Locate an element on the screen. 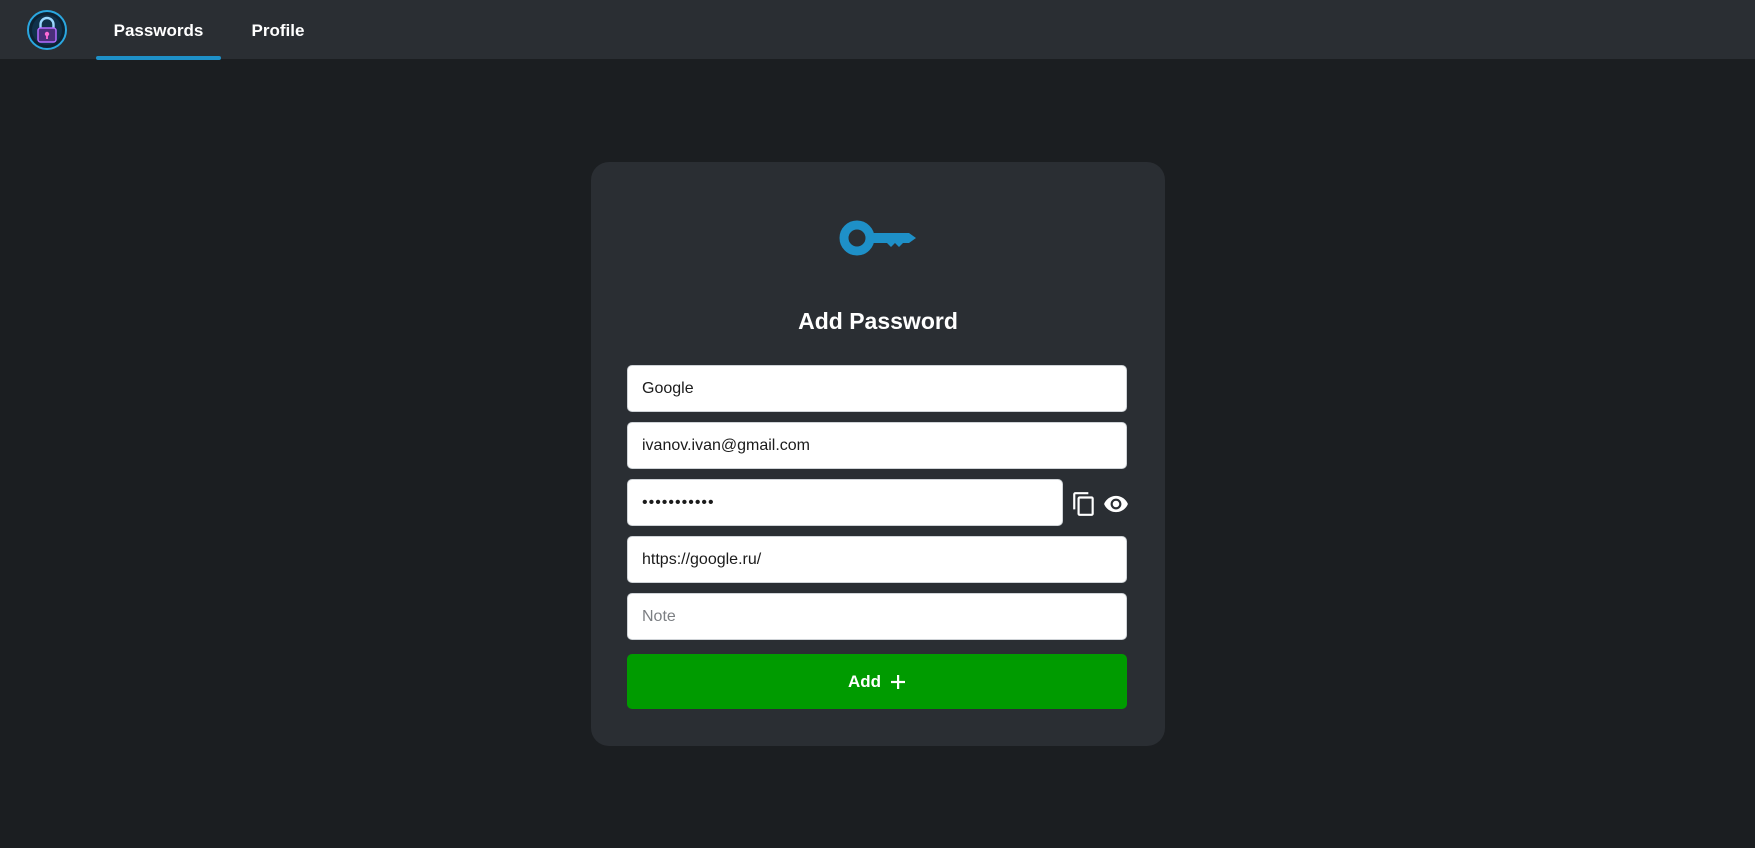 The height and width of the screenshot is (848, 1755). tab-profile: Profile is located at coordinates (278, 29).